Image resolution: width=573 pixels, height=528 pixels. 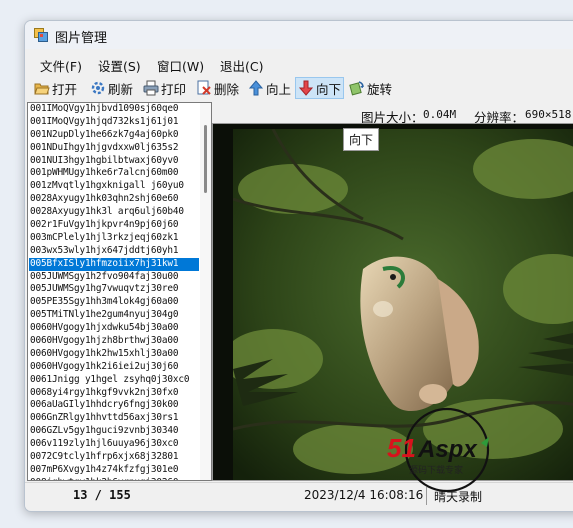 I want to click on list-item: 0068yi4rgy1hkgf9vvk2nj30fx0, so click(x=114, y=393).